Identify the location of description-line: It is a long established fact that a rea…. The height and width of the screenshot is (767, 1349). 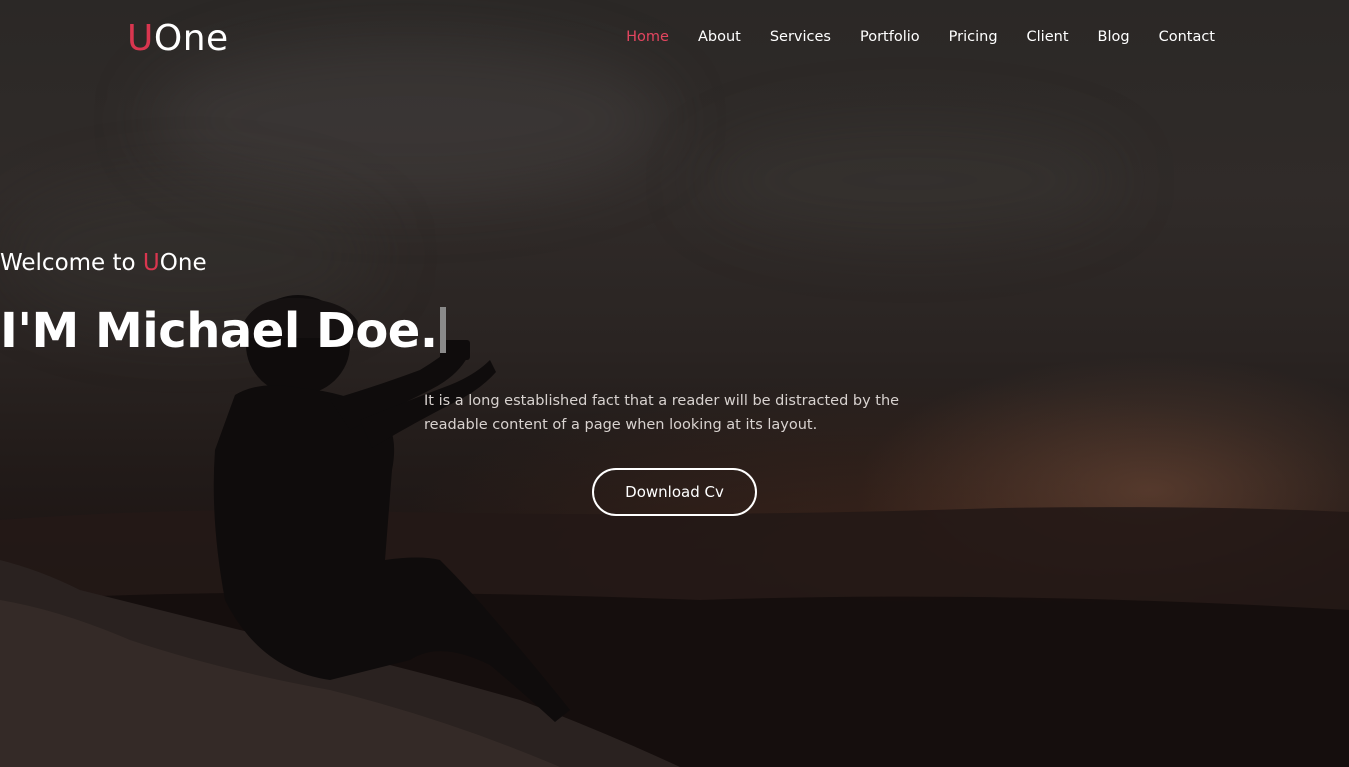
(662, 401).